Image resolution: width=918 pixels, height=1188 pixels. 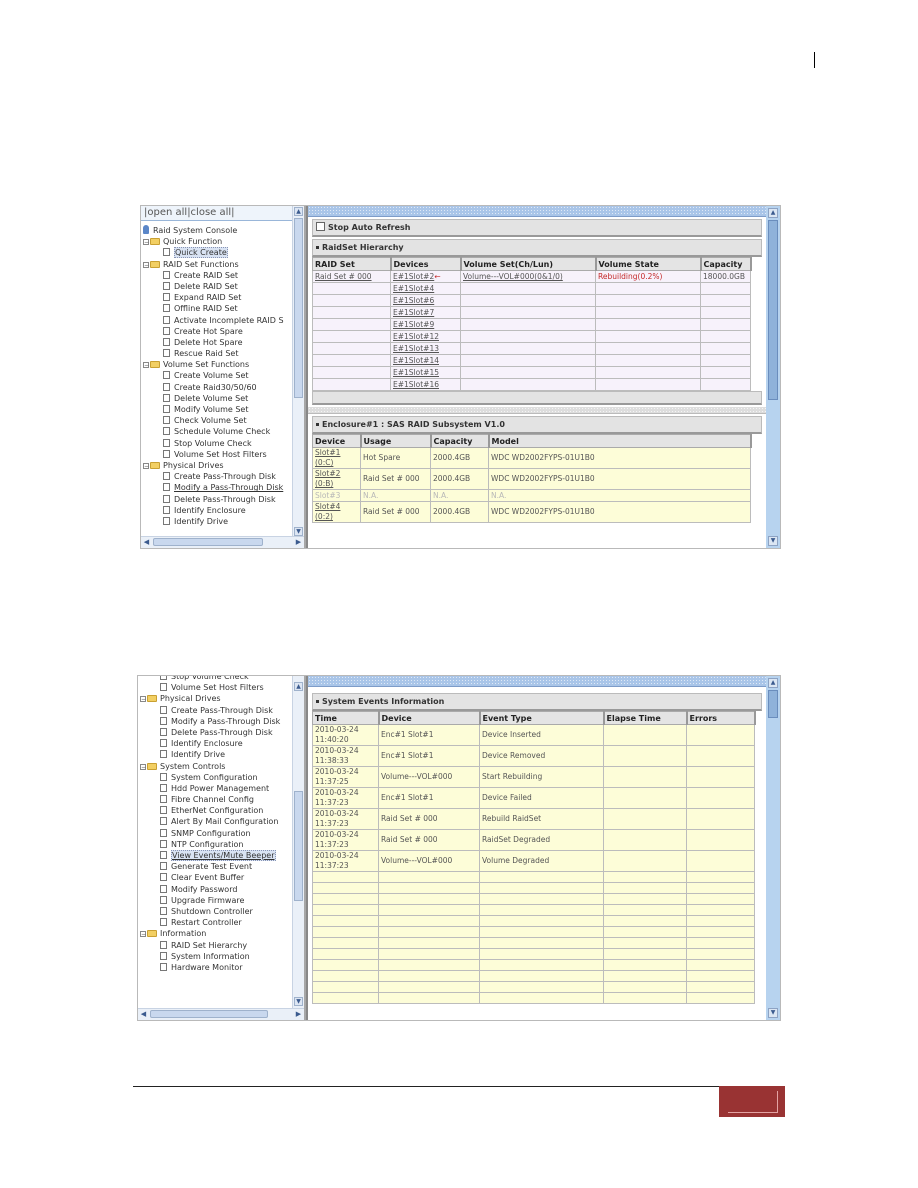 I want to click on tree-item: Hardware Monitor, so click(x=215, y=967).